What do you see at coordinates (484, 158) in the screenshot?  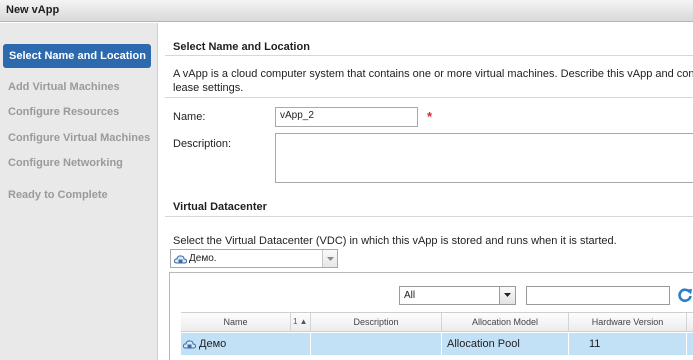 I see `description-textarea` at bounding box center [484, 158].